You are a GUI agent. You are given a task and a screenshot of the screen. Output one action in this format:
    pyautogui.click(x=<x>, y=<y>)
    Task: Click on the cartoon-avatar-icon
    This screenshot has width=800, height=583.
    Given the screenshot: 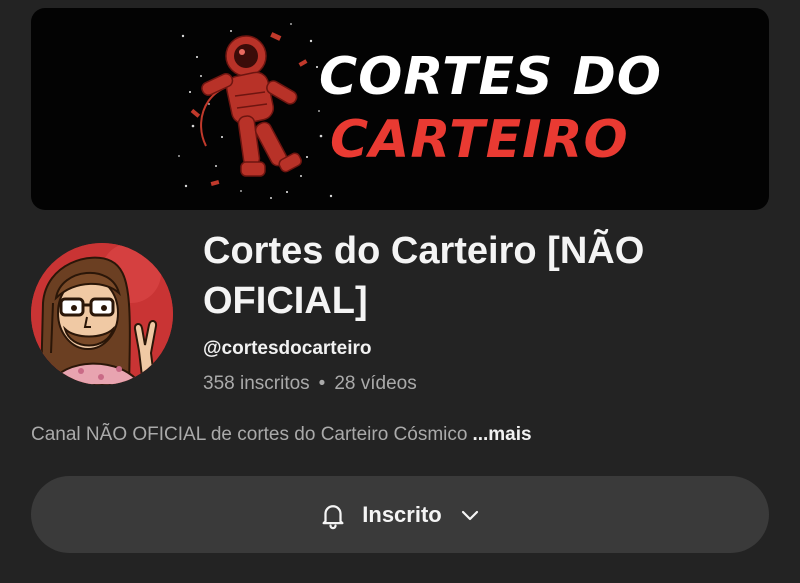 What is the action you would take?
    pyautogui.click(x=102, y=314)
    